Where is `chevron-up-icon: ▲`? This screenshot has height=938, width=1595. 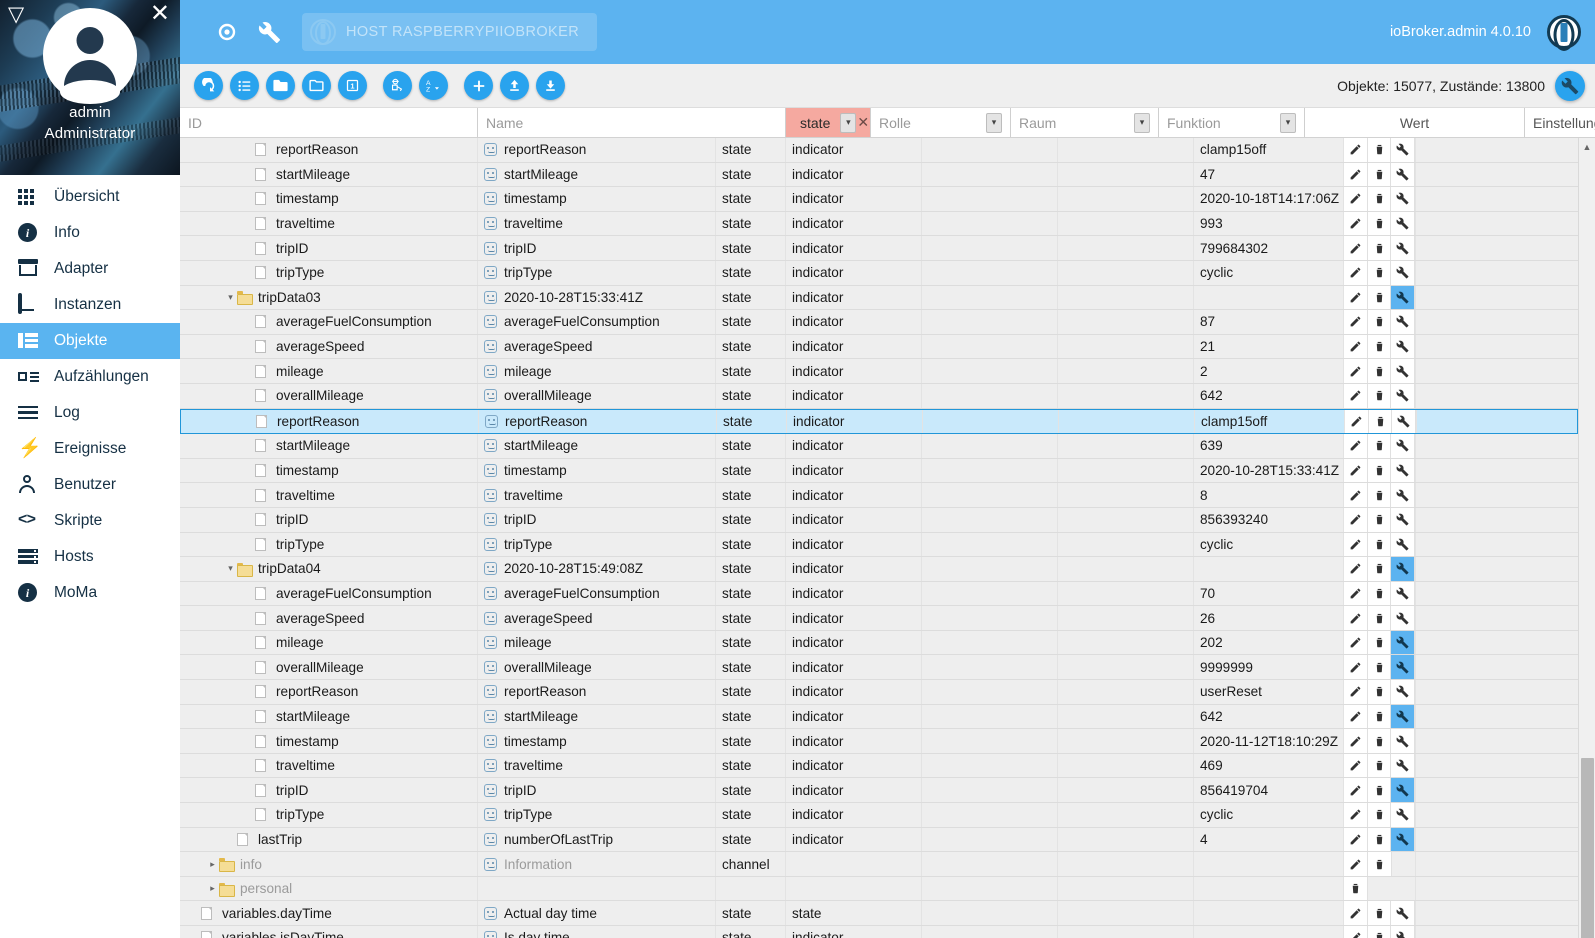 chevron-up-icon: ▲ is located at coordinates (1587, 146).